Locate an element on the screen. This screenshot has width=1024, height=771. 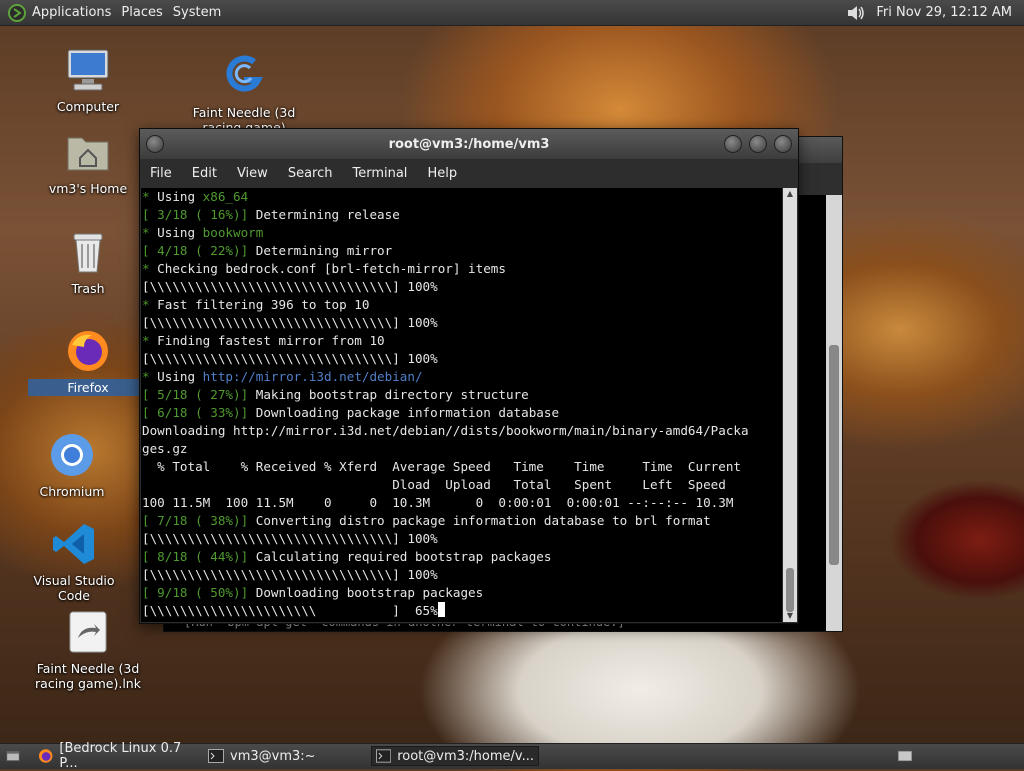
menu-edit: Edit is located at coordinates (204, 173).